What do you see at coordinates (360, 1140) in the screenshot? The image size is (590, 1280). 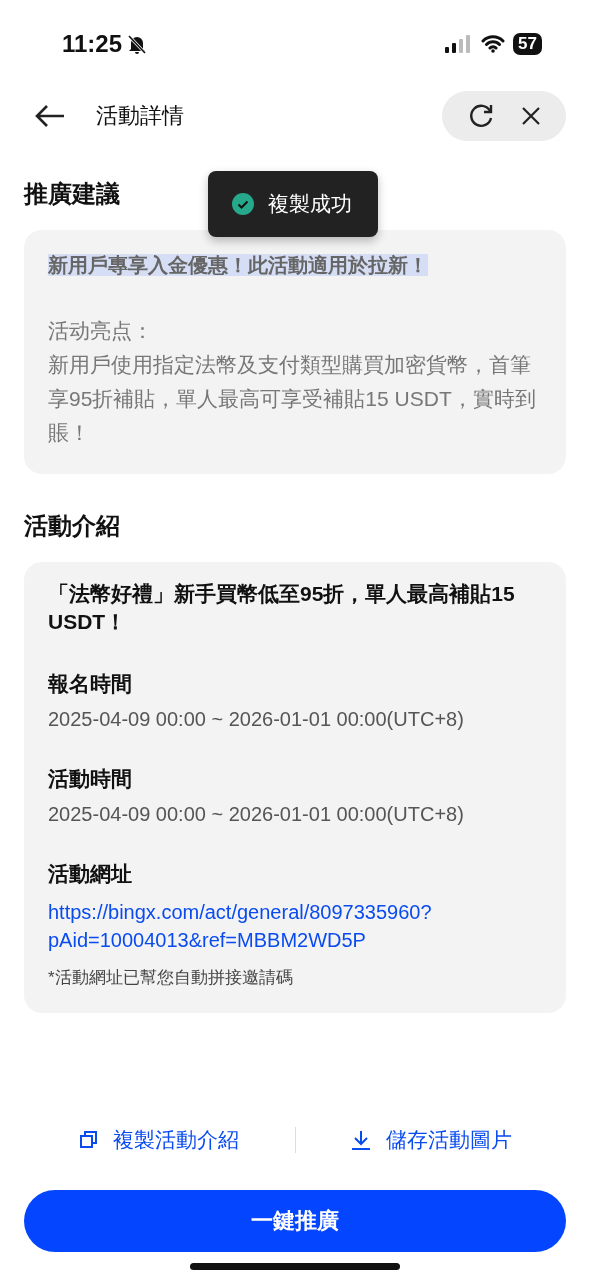 I see `download-icon` at bounding box center [360, 1140].